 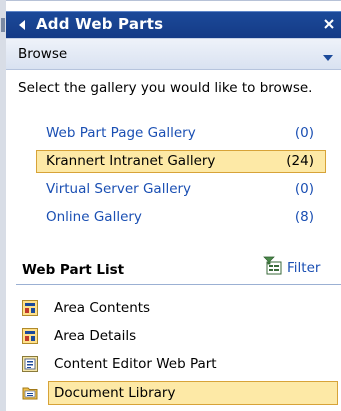 What do you see at coordinates (95, 336) in the screenshot?
I see `web-part-label: Area Details` at bounding box center [95, 336].